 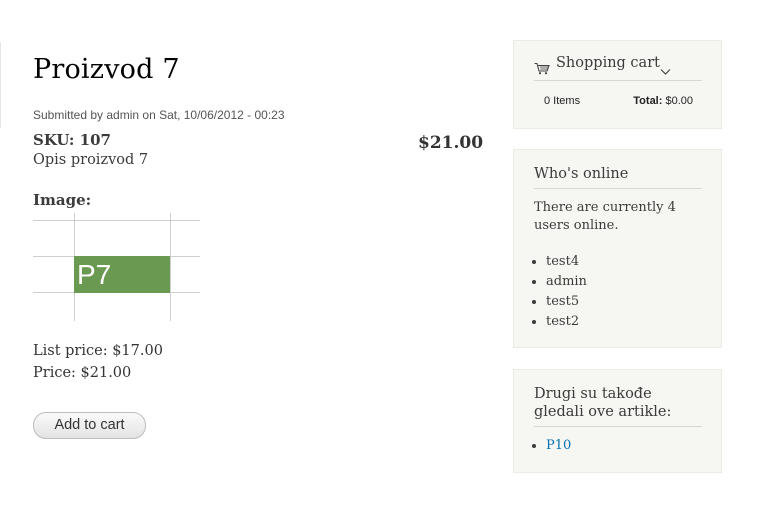 I want to click on whos-online-title: Who's online, so click(x=618, y=177).